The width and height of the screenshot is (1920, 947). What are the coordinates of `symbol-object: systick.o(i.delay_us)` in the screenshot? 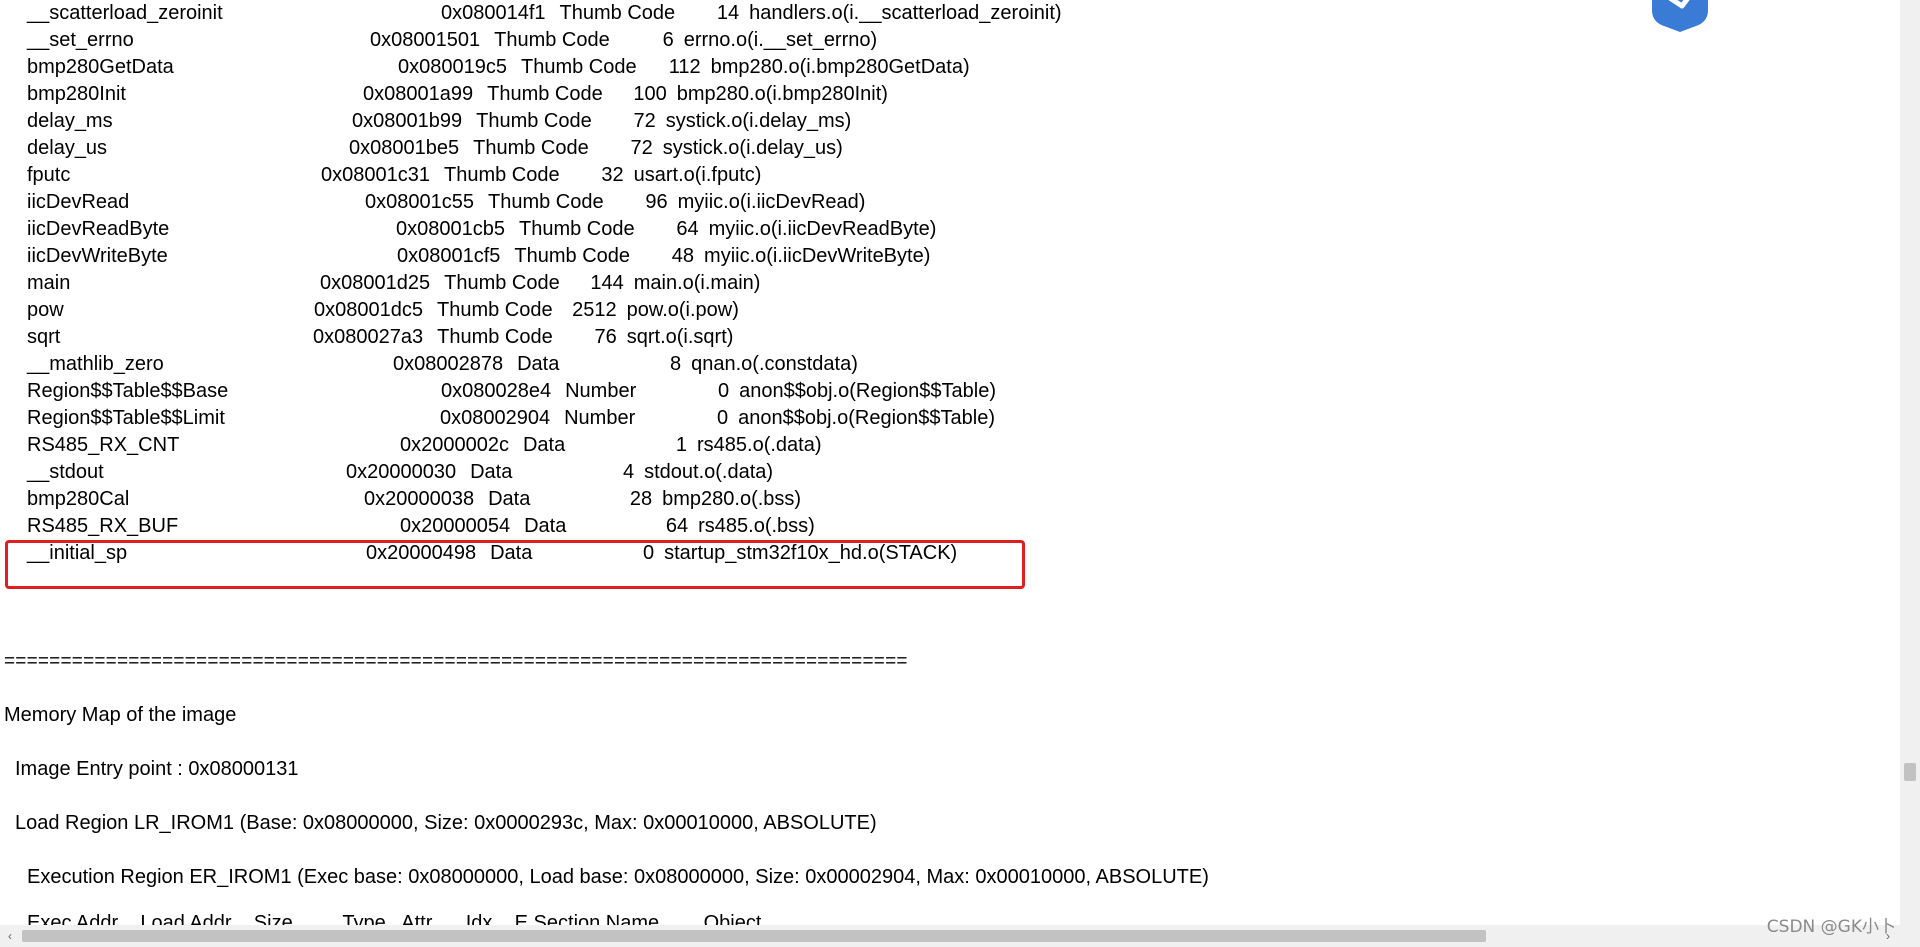 It's located at (752, 148).